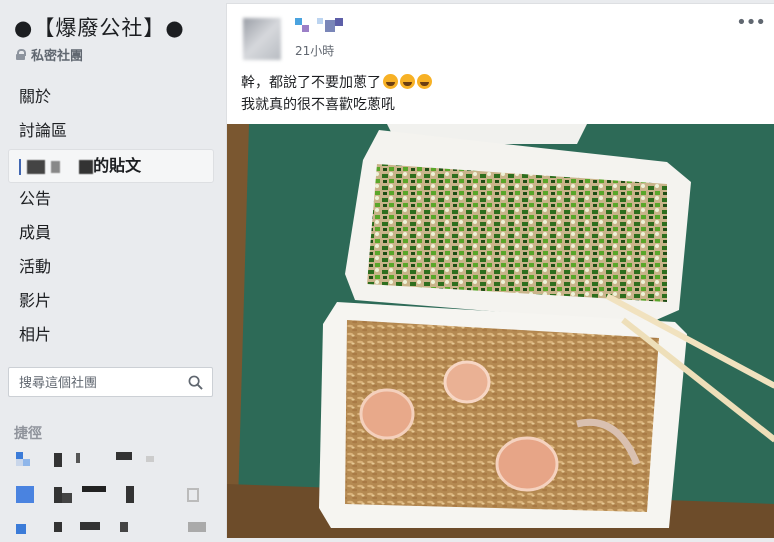  I want to click on shortcuts-heading: 捷徑, so click(28, 434).